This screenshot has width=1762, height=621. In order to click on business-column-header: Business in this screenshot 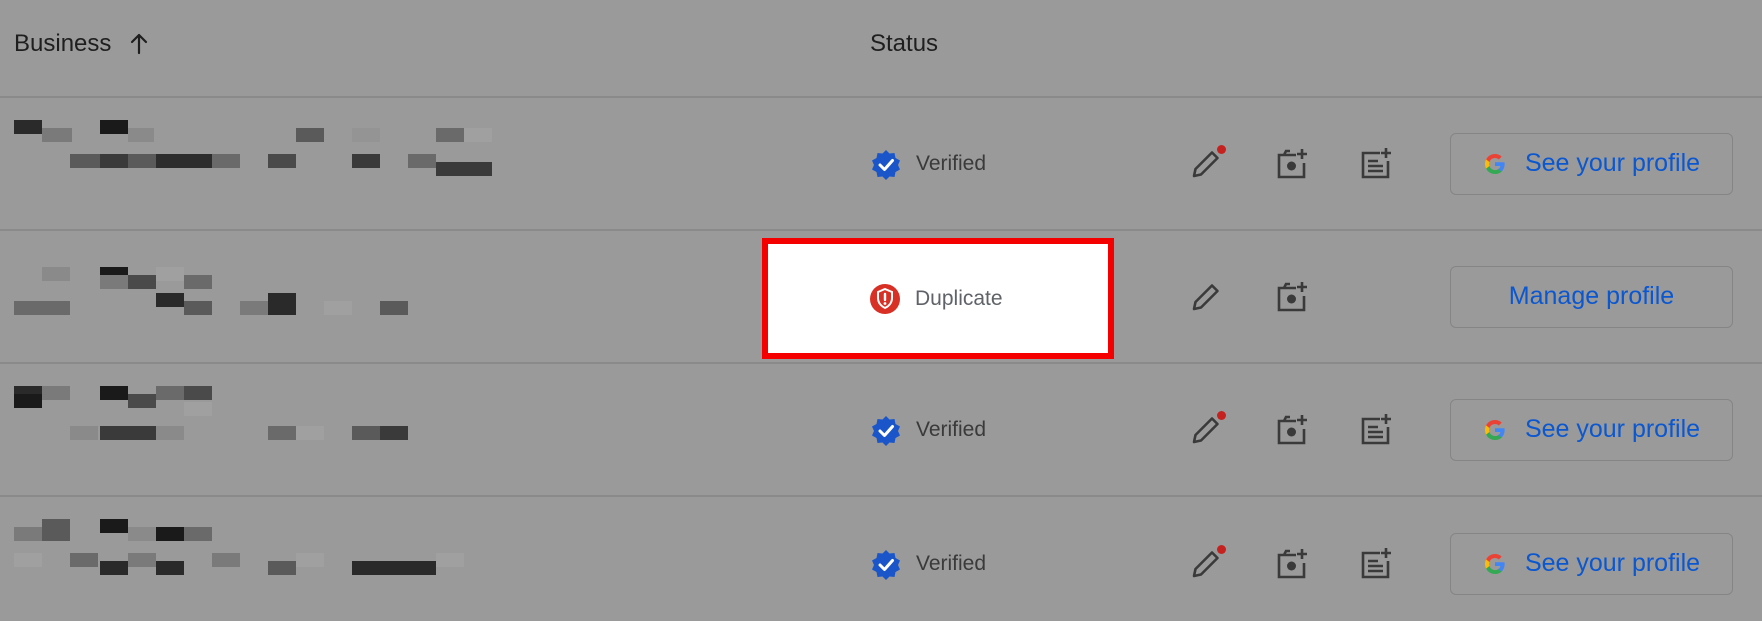, I will do `click(82, 44)`.